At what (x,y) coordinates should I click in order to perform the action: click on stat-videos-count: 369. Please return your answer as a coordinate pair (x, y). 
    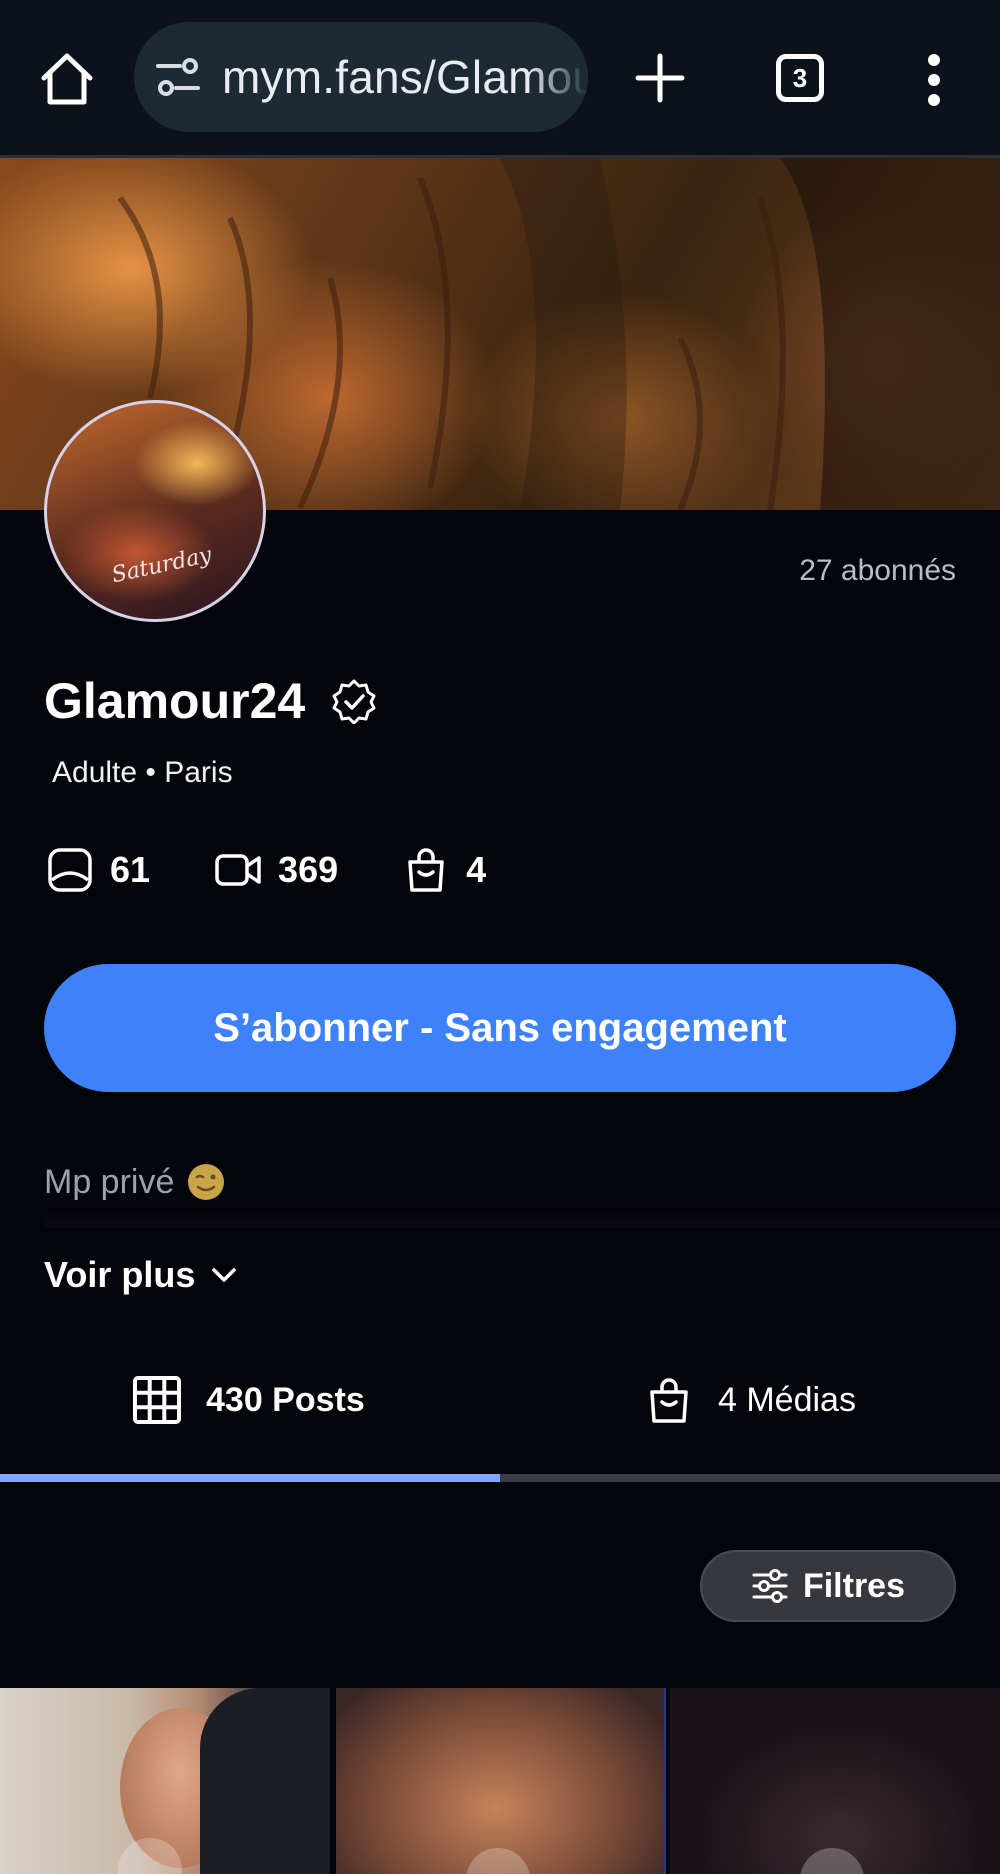
    Looking at the image, I should click on (308, 869).